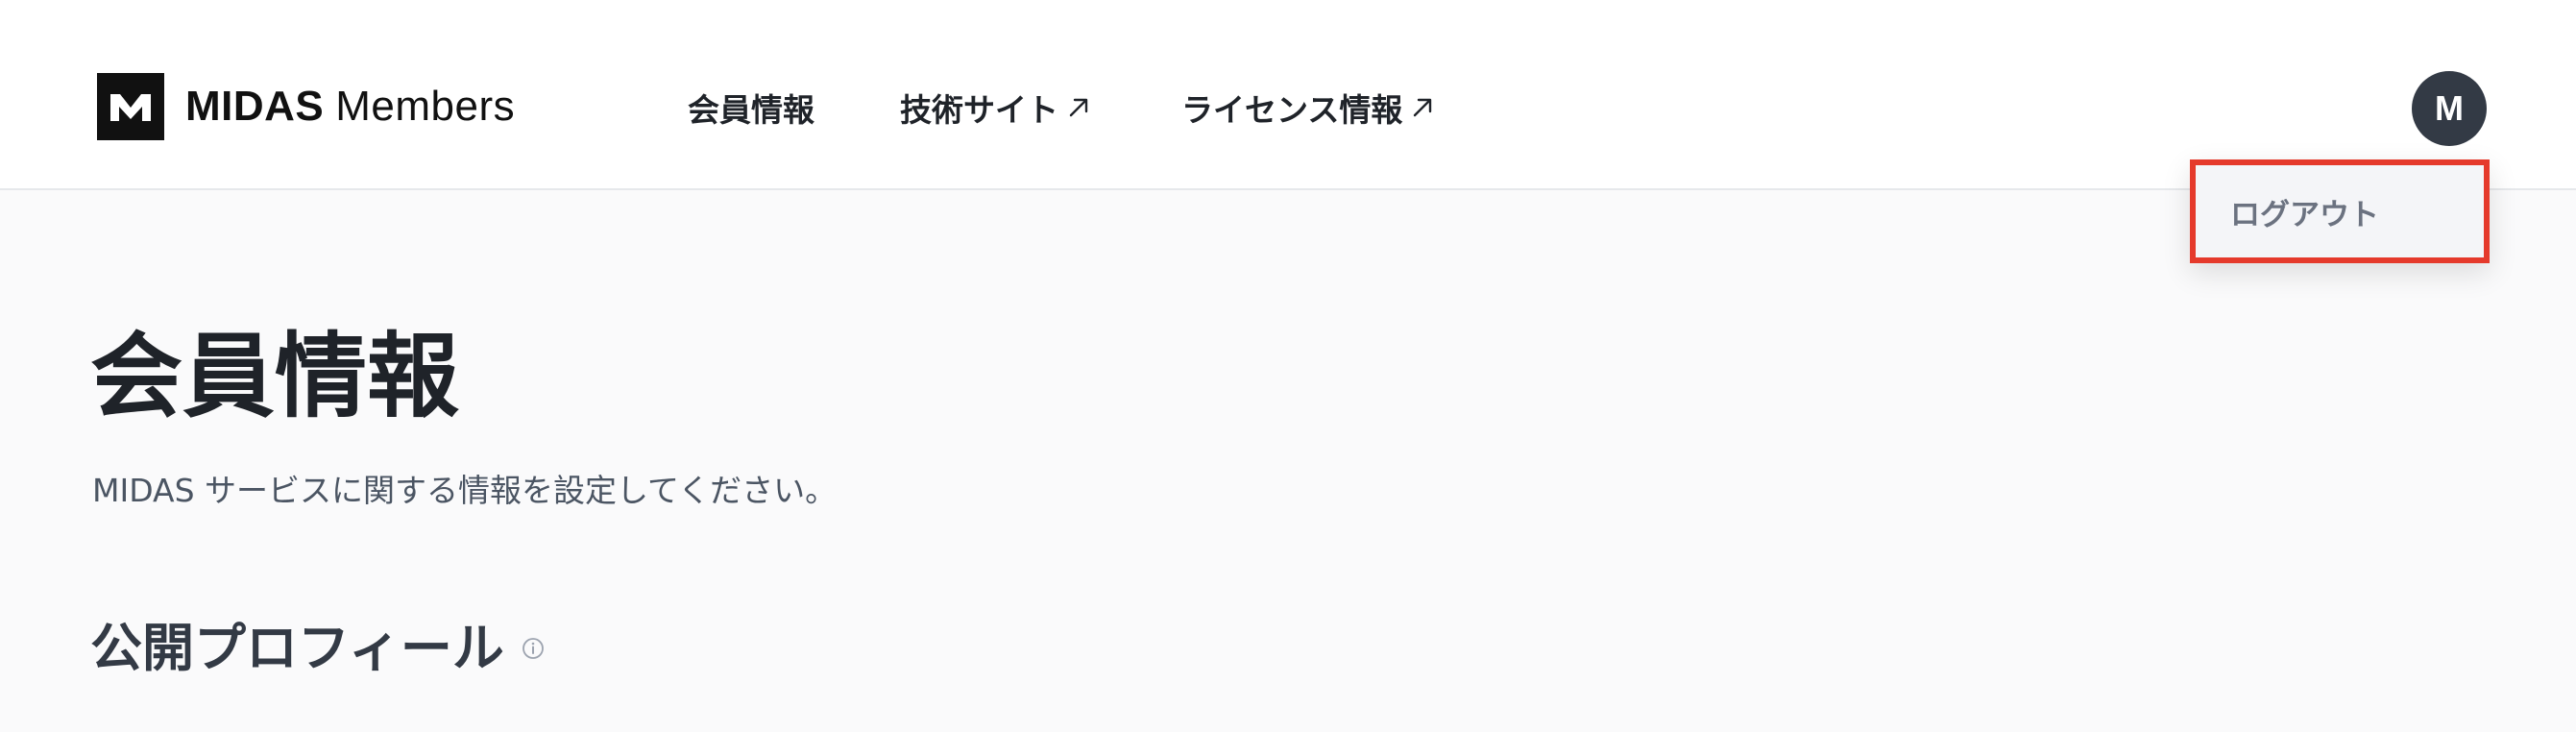  I want to click on nav-item-member-info: 会員情報, so click(751, 108).